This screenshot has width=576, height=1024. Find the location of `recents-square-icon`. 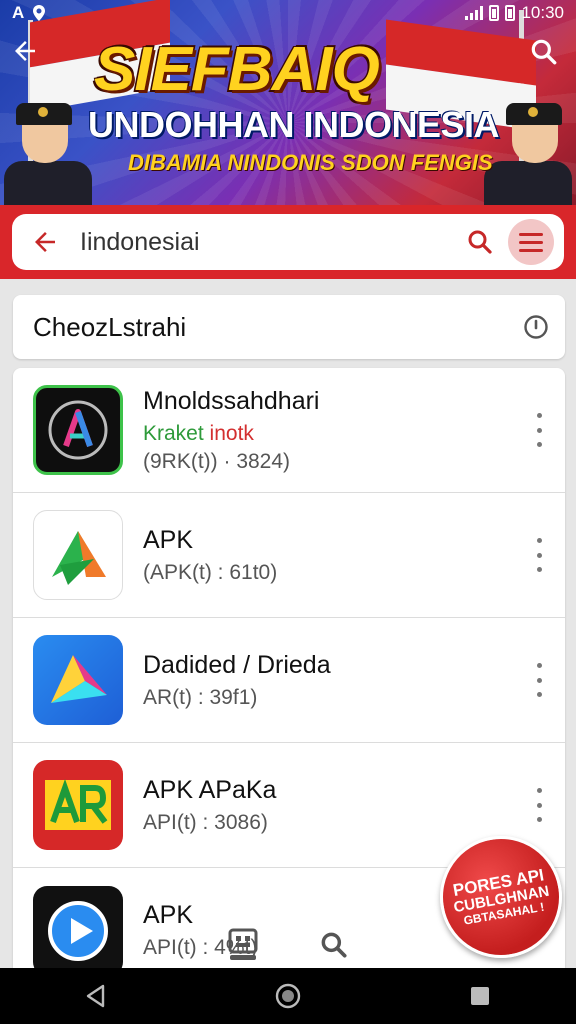

recents-square-icon is located at coordinates (480, 996).